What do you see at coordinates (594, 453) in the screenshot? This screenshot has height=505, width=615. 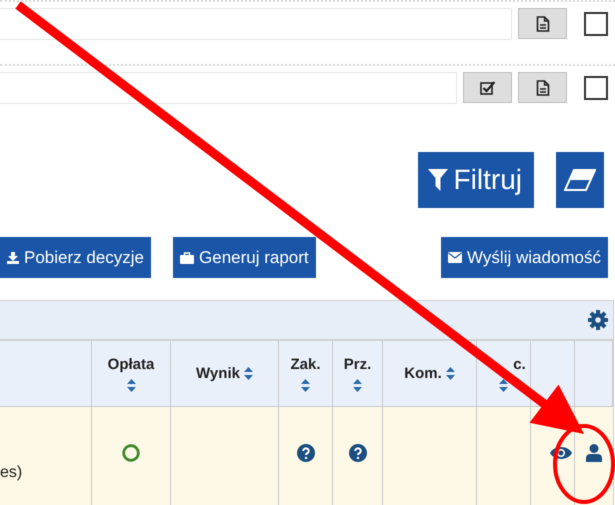 I see `user-icon` at bounding box center [594, 453].